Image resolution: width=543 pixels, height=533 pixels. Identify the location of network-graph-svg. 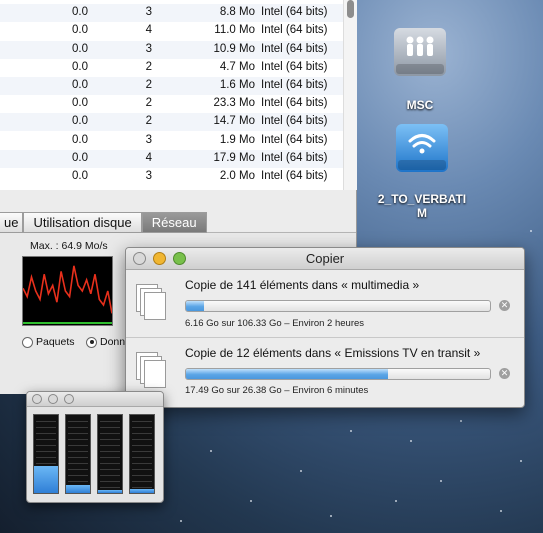
(67, 294).